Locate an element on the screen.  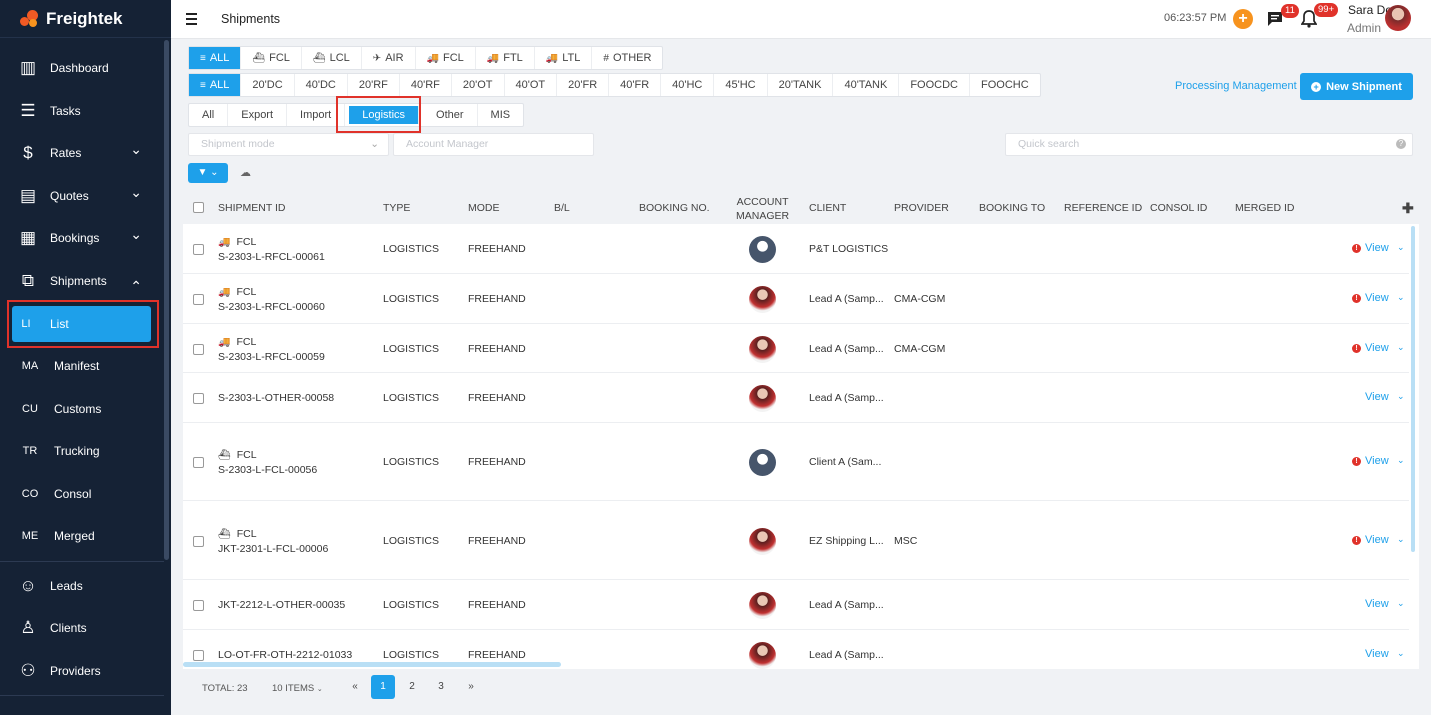
tab-40-ot: 40'OT is located at coordinates (531, 85).